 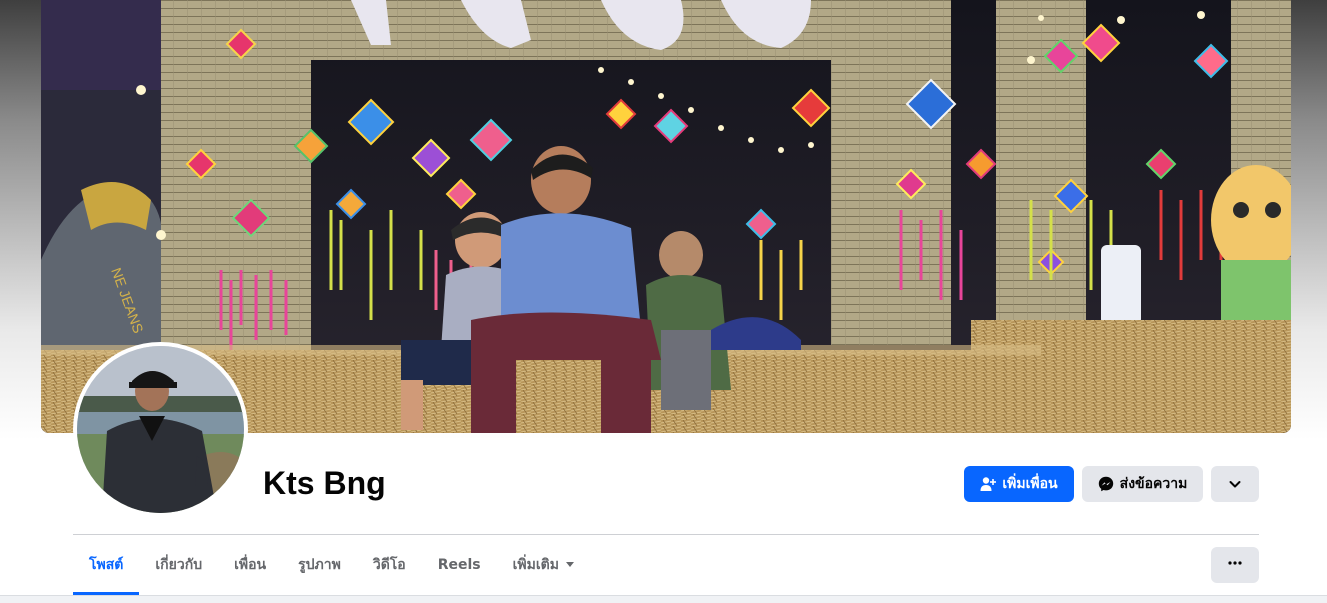 I want to click on message-button: ส่งข้อความ, so click(x=1142, y=484).